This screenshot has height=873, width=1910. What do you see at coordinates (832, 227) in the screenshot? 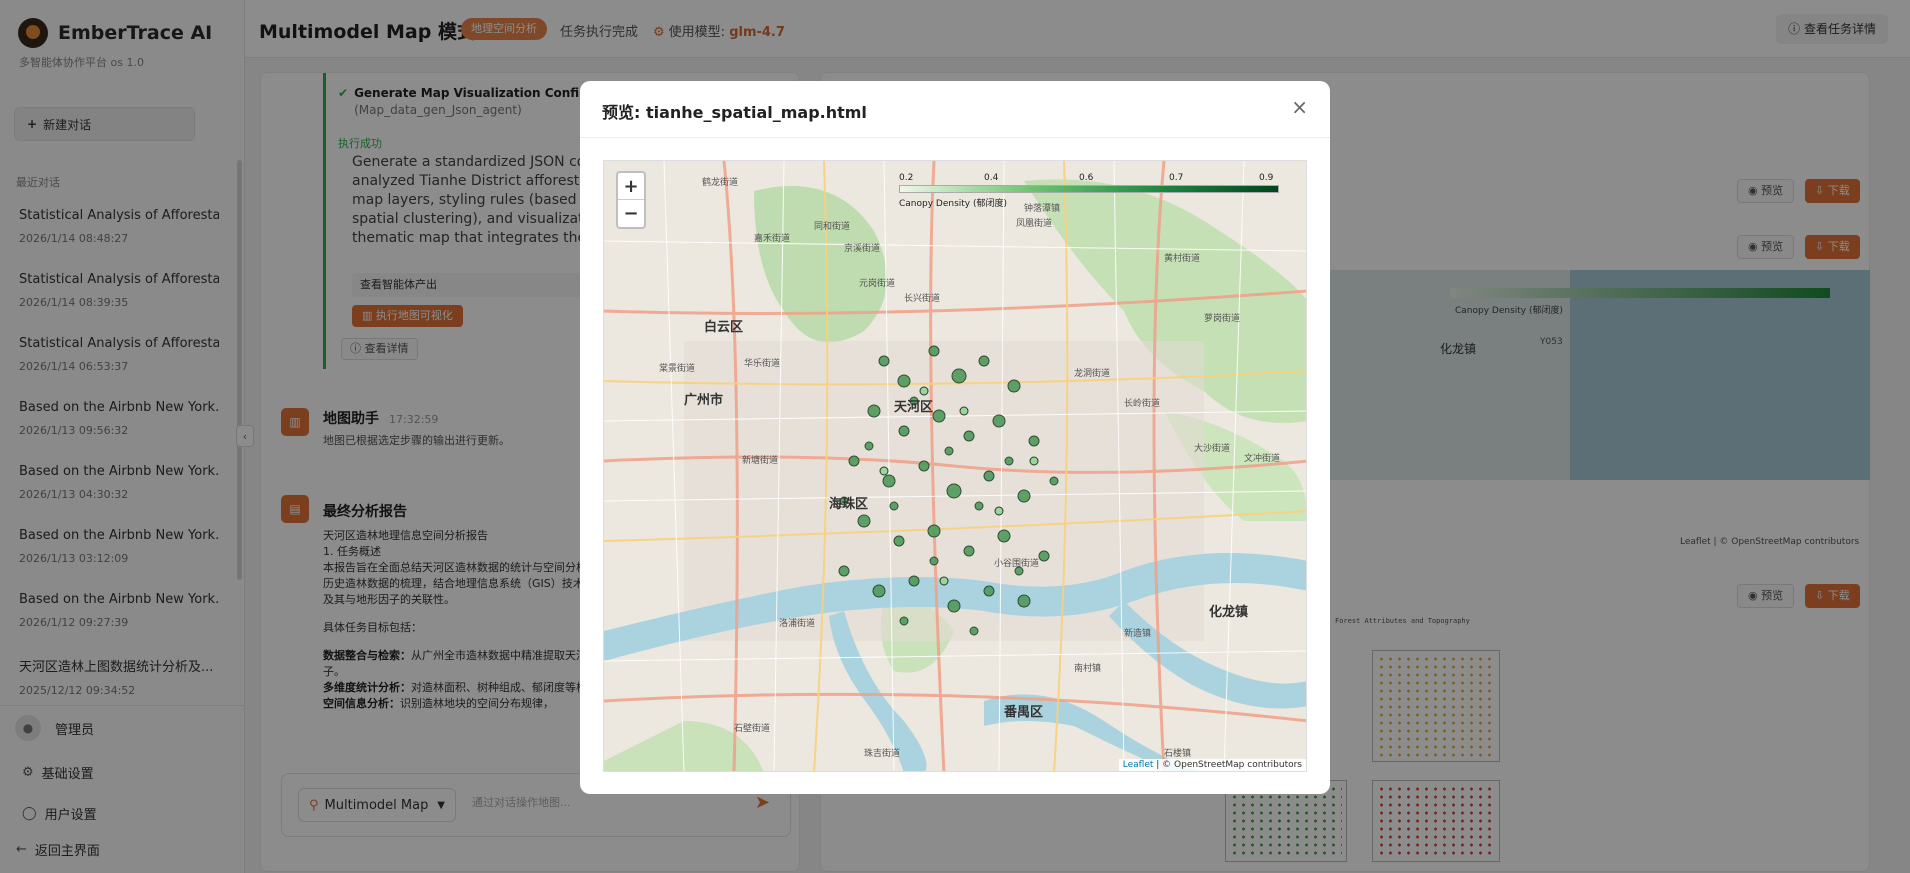
I see `map-place-label: 同和街道` at bounding box center [832, 227].